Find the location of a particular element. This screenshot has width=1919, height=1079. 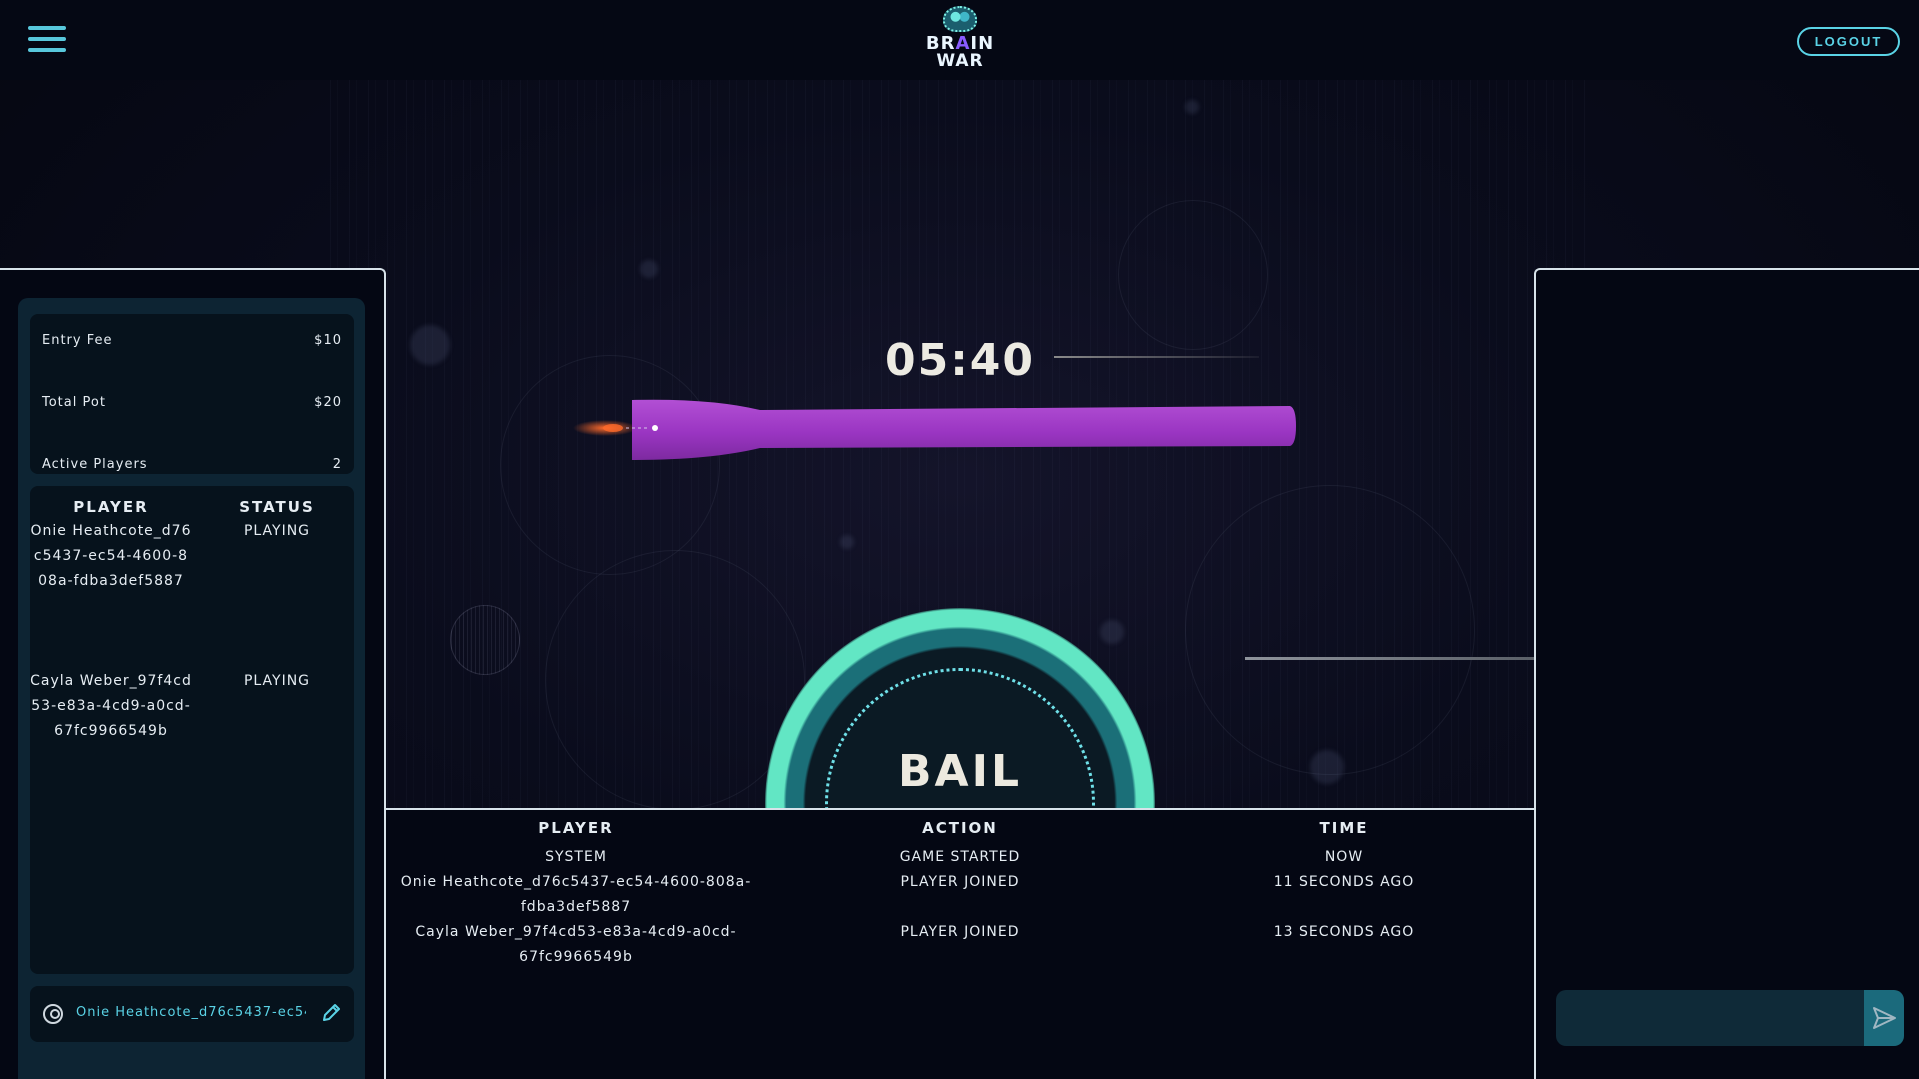

activity-row-time: NOW is located at coordinates (1344, 857).